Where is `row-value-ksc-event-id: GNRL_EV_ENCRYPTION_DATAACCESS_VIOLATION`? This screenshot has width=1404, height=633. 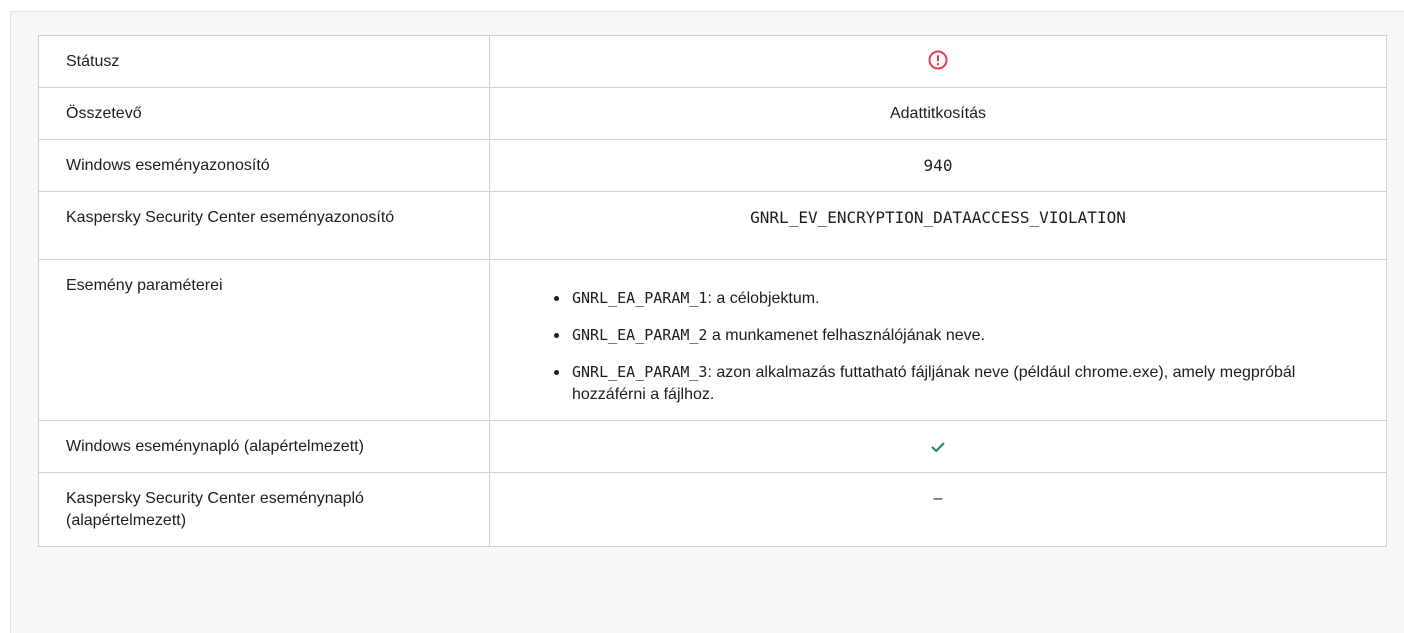
row-value-ksc-event-id: GNRL_EV_ENCRYPTION_DATAACCESS_VIOLATION is located at coordinates (938, 225).